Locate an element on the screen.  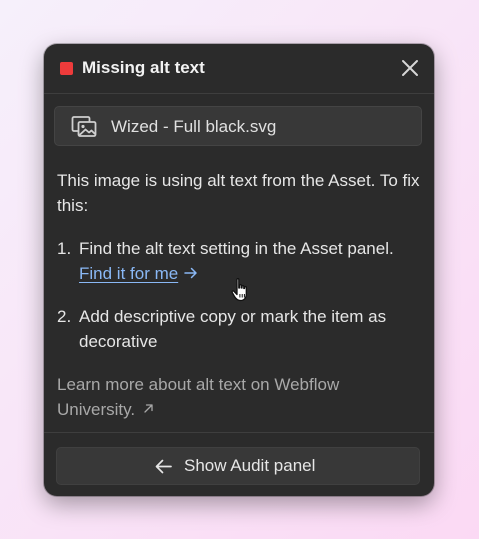
panel-footer: Show Audit panel is located at coordinates (239, 464).